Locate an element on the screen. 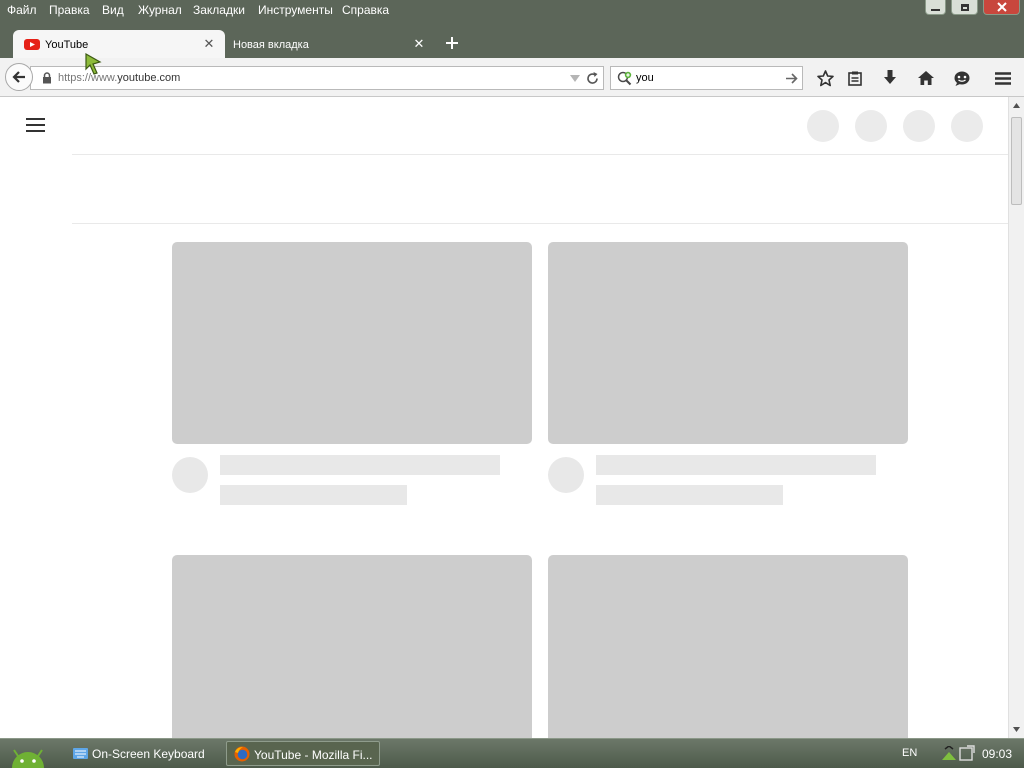  system-tray-icon is located at coordinates (967, 753).